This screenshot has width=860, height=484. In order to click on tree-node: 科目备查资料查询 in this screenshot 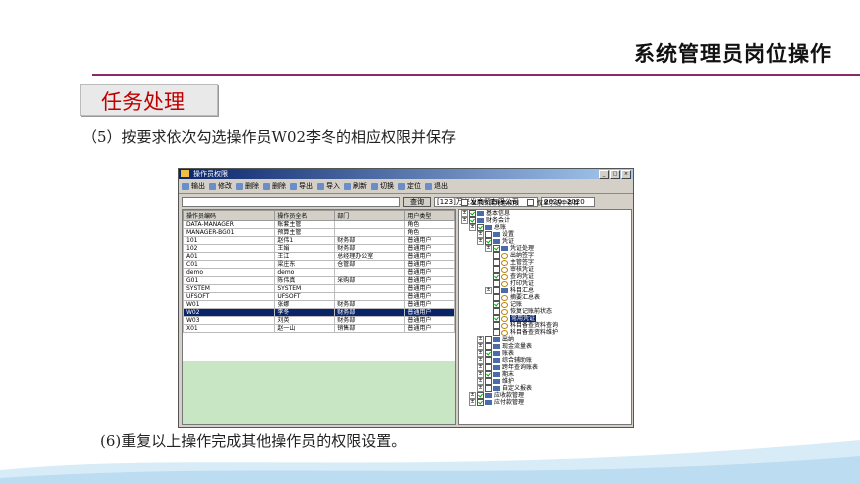, I will do `click(545, 325)`.